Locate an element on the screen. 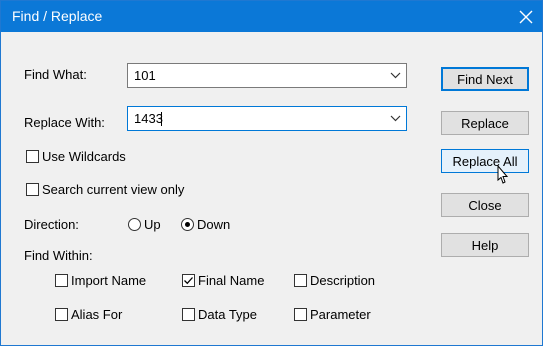 This screenshot has width=543, height=346. window-title: Find / Replace is located at coordinates (57, 16).